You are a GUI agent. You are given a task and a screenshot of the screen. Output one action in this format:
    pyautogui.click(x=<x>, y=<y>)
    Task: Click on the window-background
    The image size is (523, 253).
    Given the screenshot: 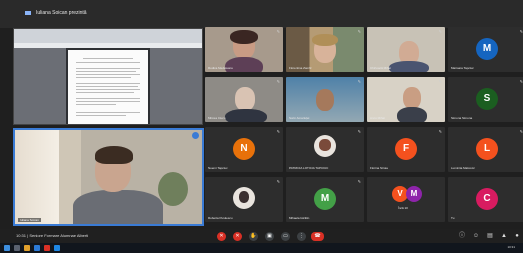 What is the action you would take?
    pyautogui.click(x=40, y=177)
    